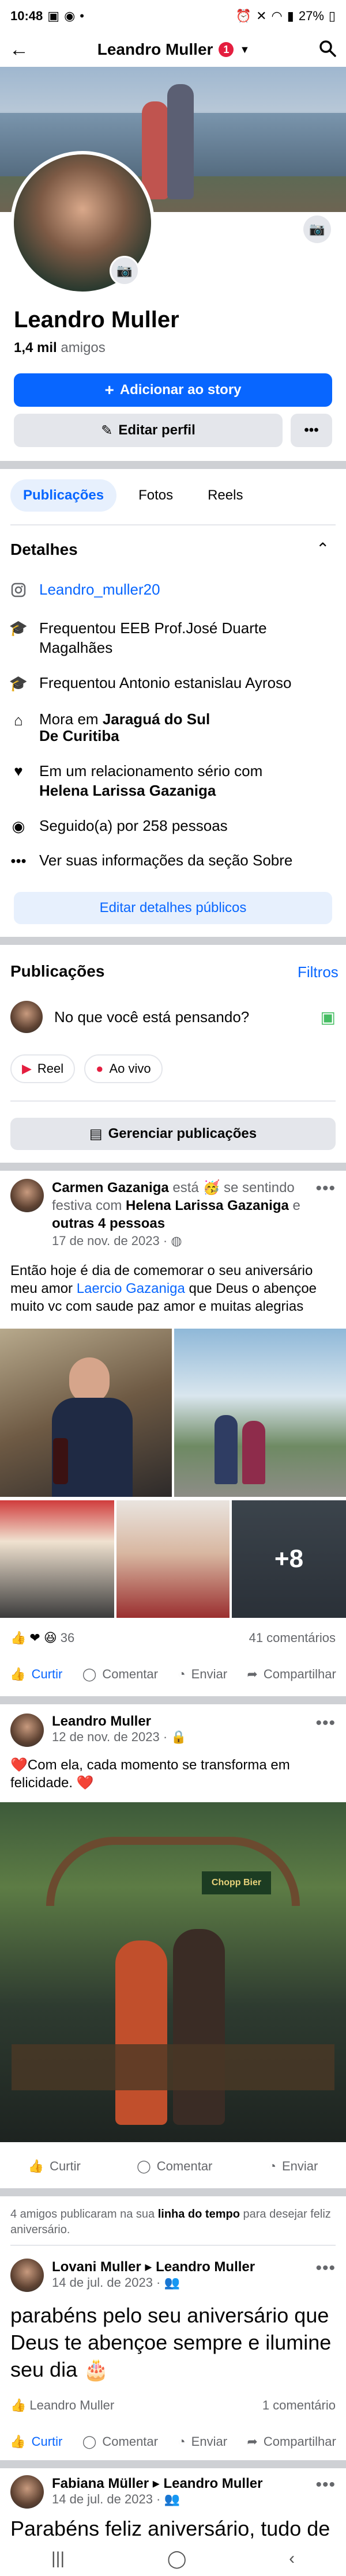 The width and height of the screenshot is (346, 2576). What do you see at coordinates (58, 2559) in the screenshot?
I see `recent-apps-icon: |||` at bounding box center [58, 2559].